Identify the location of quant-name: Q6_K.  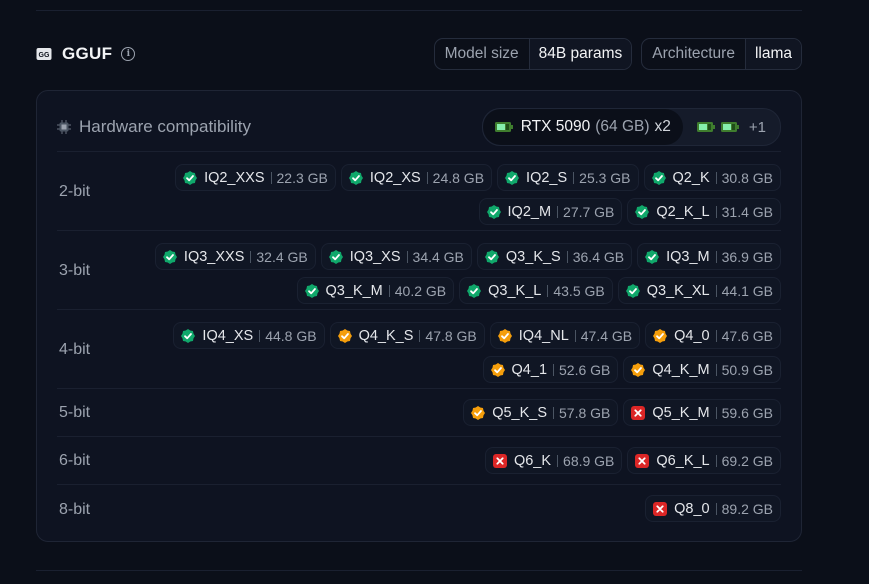
(532, 460).